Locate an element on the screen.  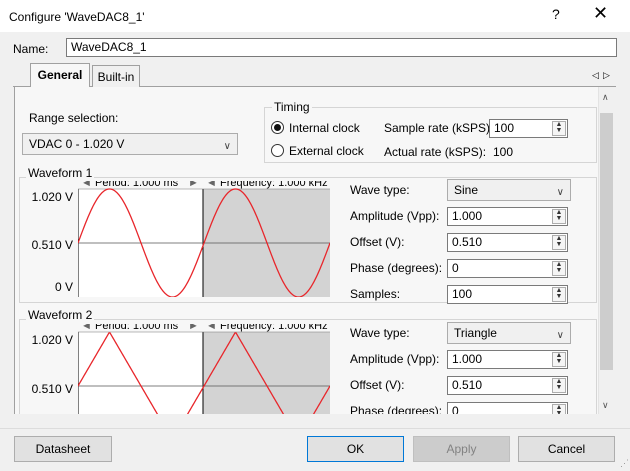
internal-clock-radio is located at coordinates (277, 127).